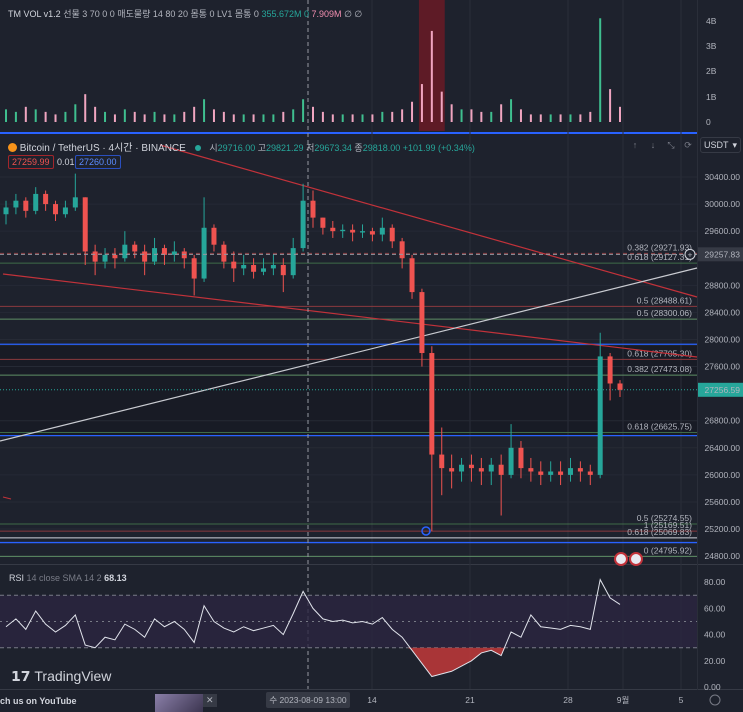 The width and height of the screenshot is (743, 712). I want to click on collapse-icon: ⤡, so click(671, 145).